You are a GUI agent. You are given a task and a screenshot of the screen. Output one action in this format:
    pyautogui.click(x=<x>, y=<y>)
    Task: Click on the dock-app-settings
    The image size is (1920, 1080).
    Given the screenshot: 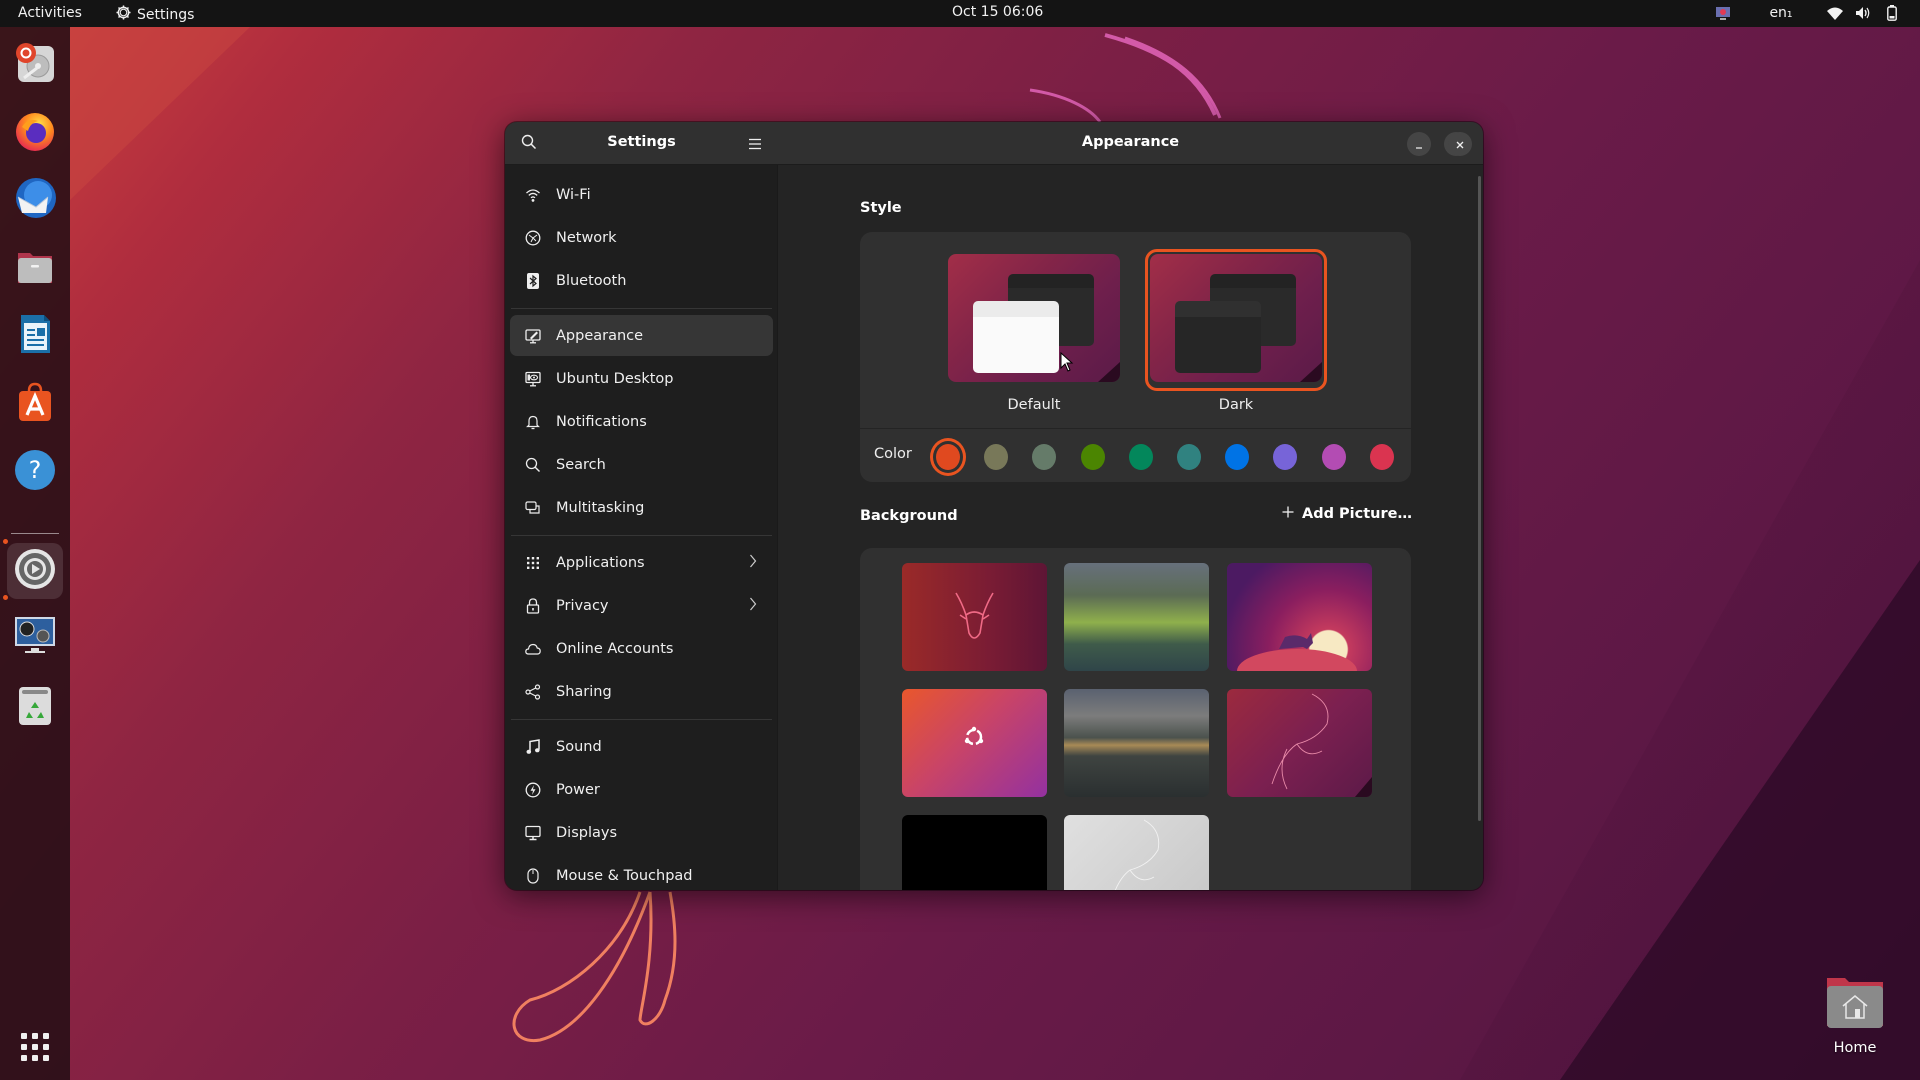 What is the action you would take?
    pyautogui.click(x=35, y=571)
    